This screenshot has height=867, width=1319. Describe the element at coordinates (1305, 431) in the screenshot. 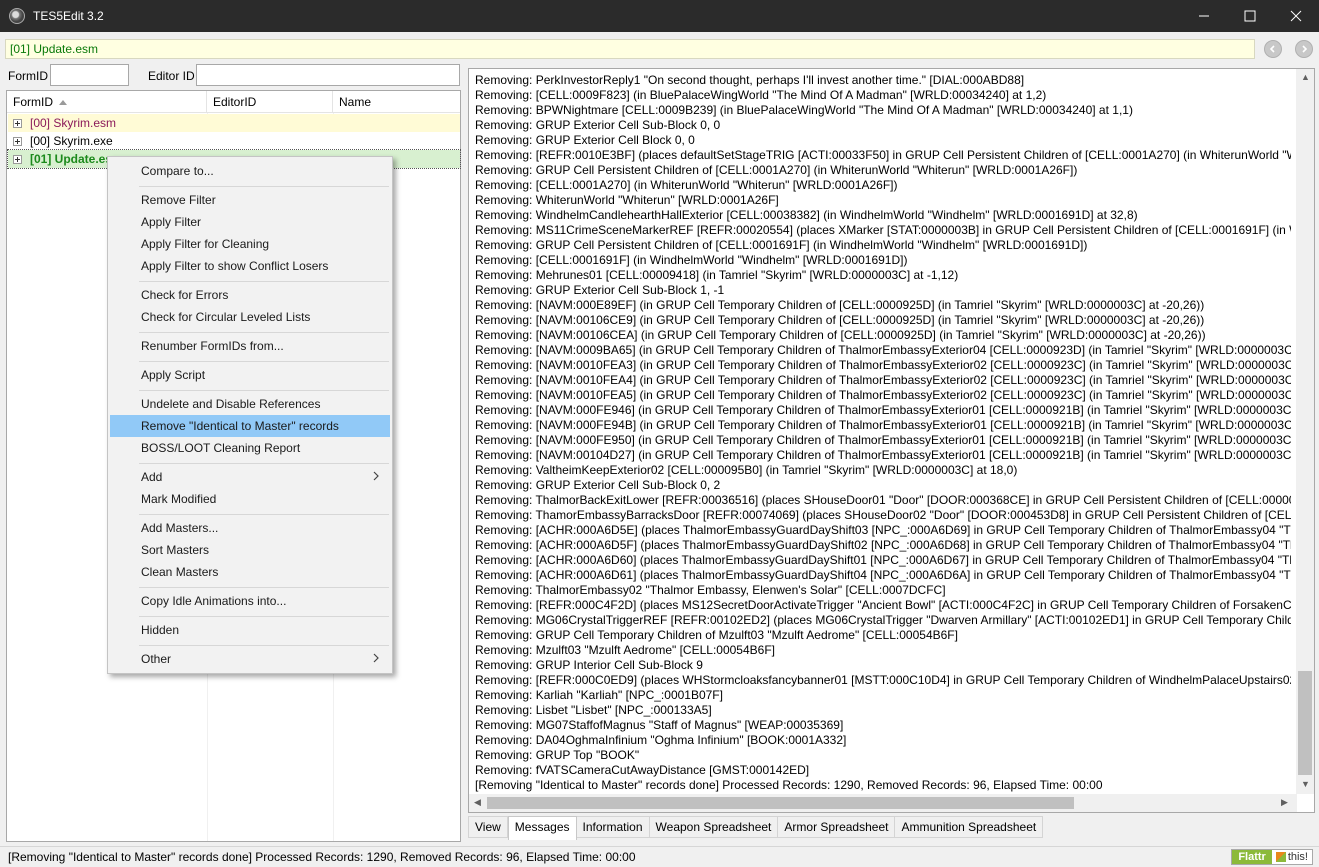

I see `vertical-scrollbar: ▲ ▼` at that location.